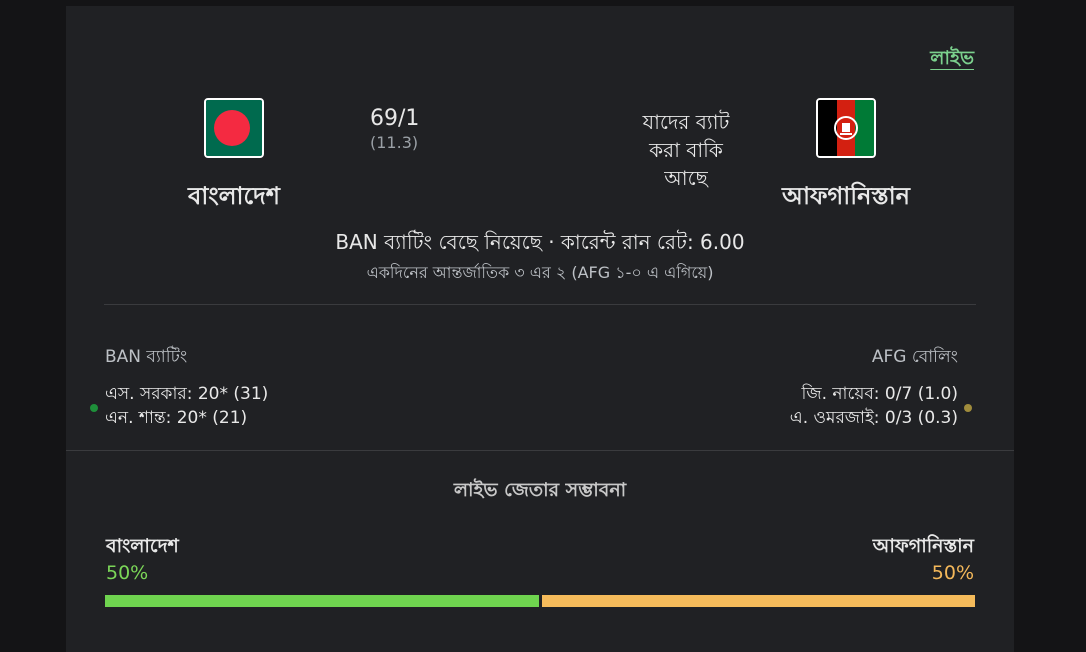 Image resolution: width=1086 pixels, height=652 pixels. Describe the element at coordinates (686, 150) in the screenshot. I see `away-status: যাদের ব্যাট করা বাকি আছে` at that location.